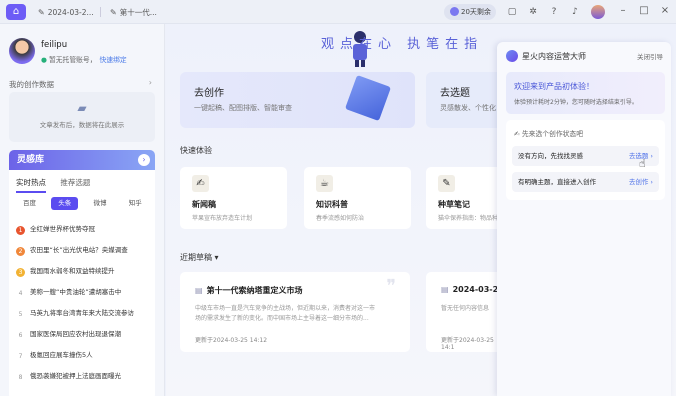  What do you see at coordinates (641, 182) in the screenshot?
I see `go-create-link: 去创作 ›` at bounding box center [641, 182].